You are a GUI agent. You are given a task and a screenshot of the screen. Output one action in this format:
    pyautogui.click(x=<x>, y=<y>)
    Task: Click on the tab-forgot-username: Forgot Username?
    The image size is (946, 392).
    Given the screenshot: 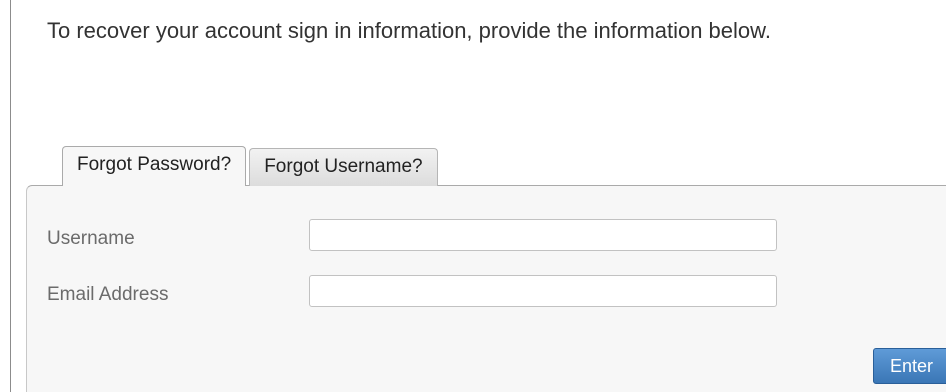 What is the action you would take?
    pyautogui.click(x=343, y=167)
    